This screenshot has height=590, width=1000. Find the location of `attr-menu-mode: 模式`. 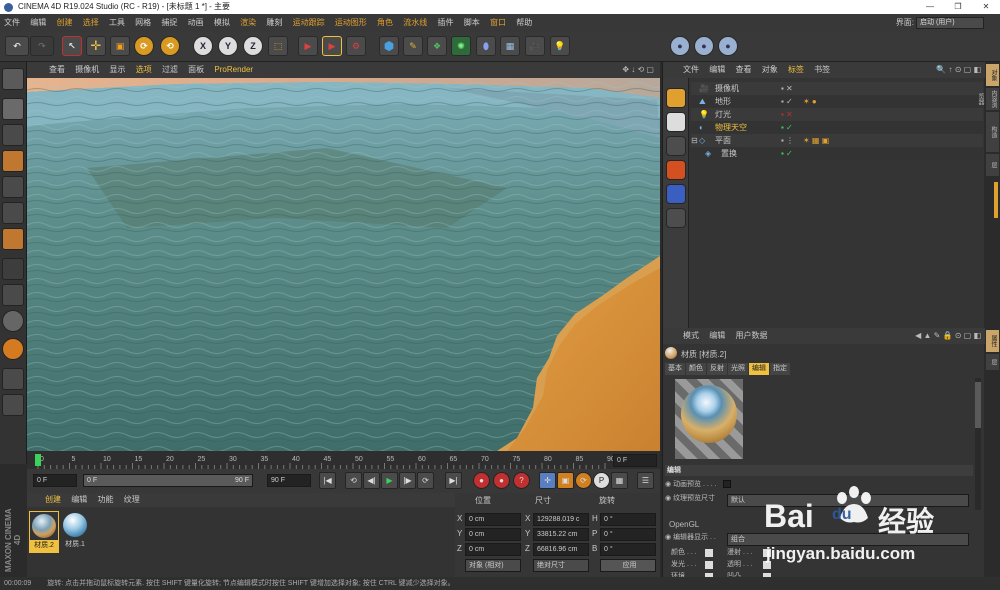

attr-menu-mode: 模式 is located at coordinates (691, 335).